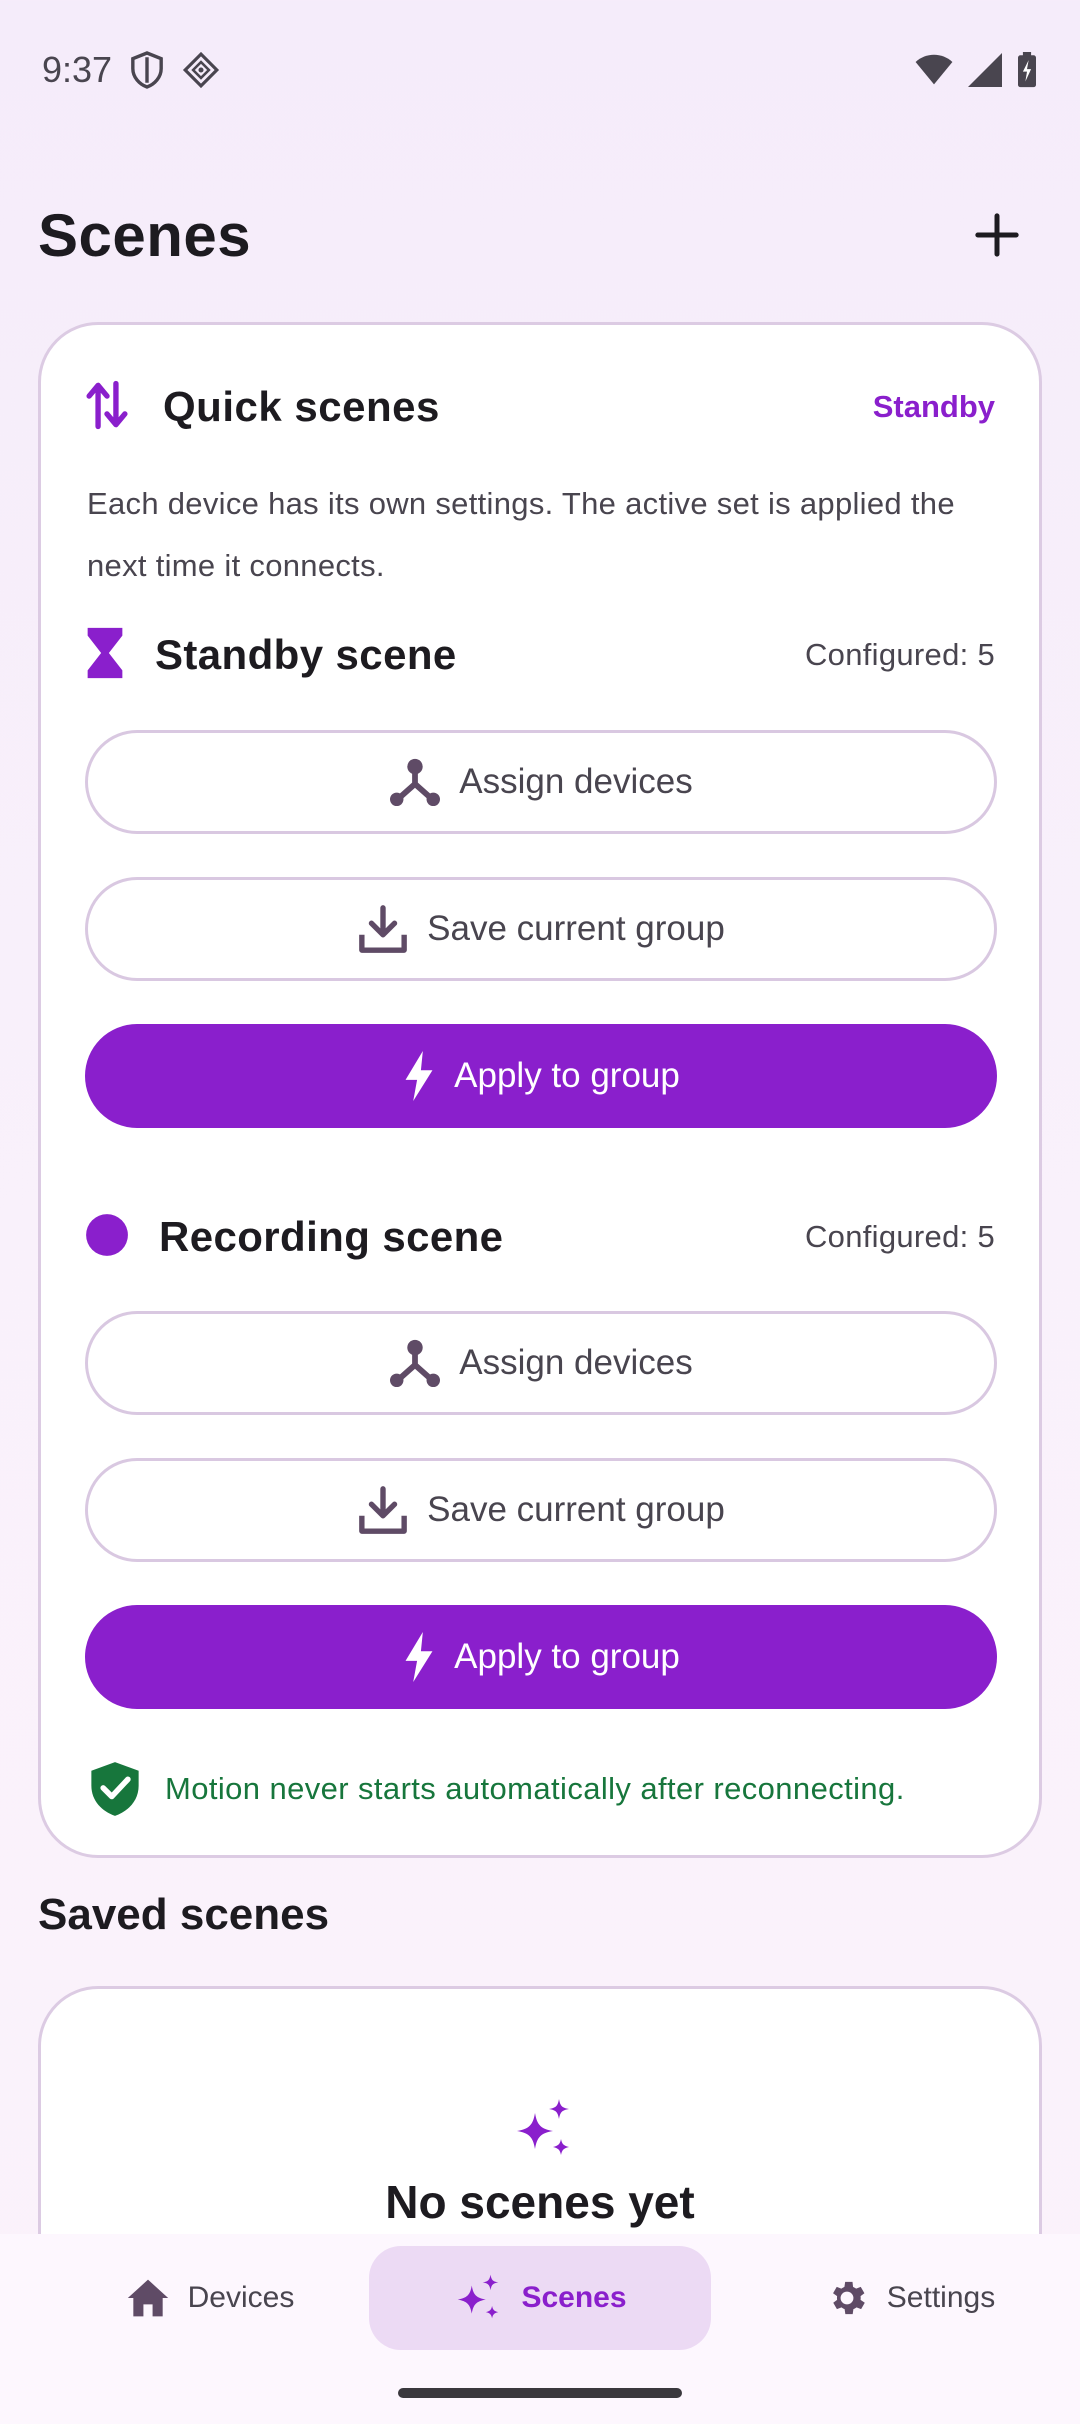 The image size is (1080, 2424). Describe the element at coordinates (241, 2297) in the screenshot. I see `nav-devices-label: Devices` at that location.